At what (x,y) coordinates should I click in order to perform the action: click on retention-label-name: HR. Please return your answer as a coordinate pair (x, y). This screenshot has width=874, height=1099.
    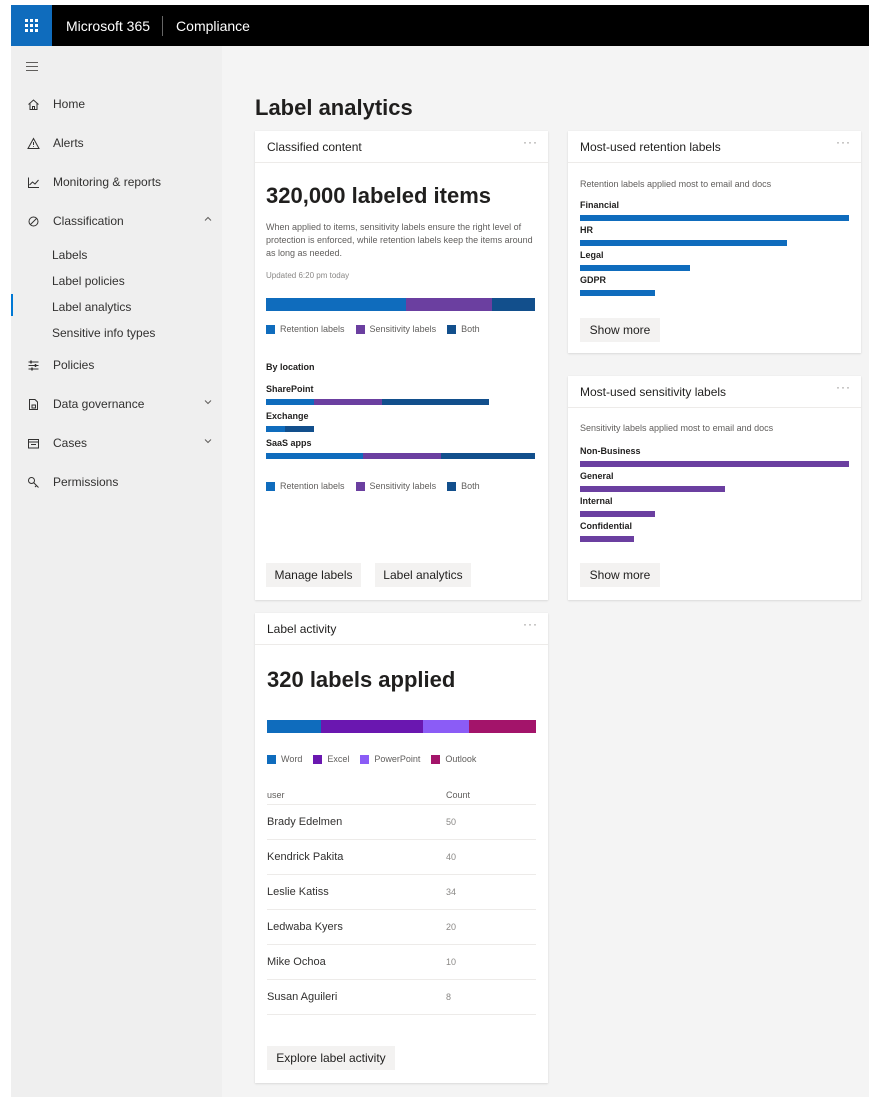
    Looking at the image, I should click on (586, 230).